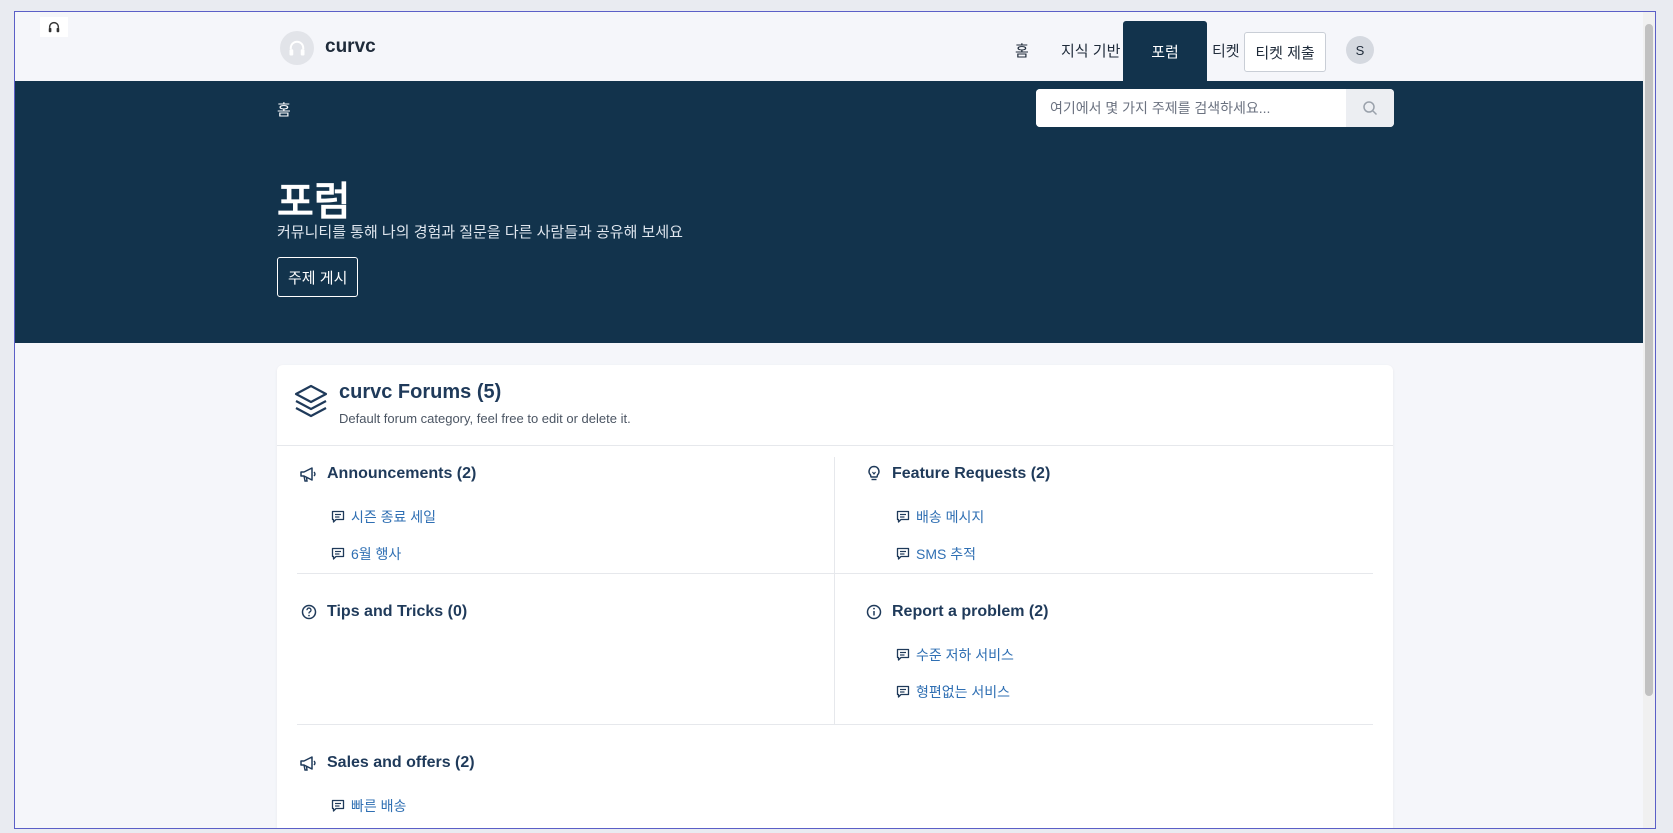  I want to click on topic-link: 수준 저하 서비스, so click(955, 655).